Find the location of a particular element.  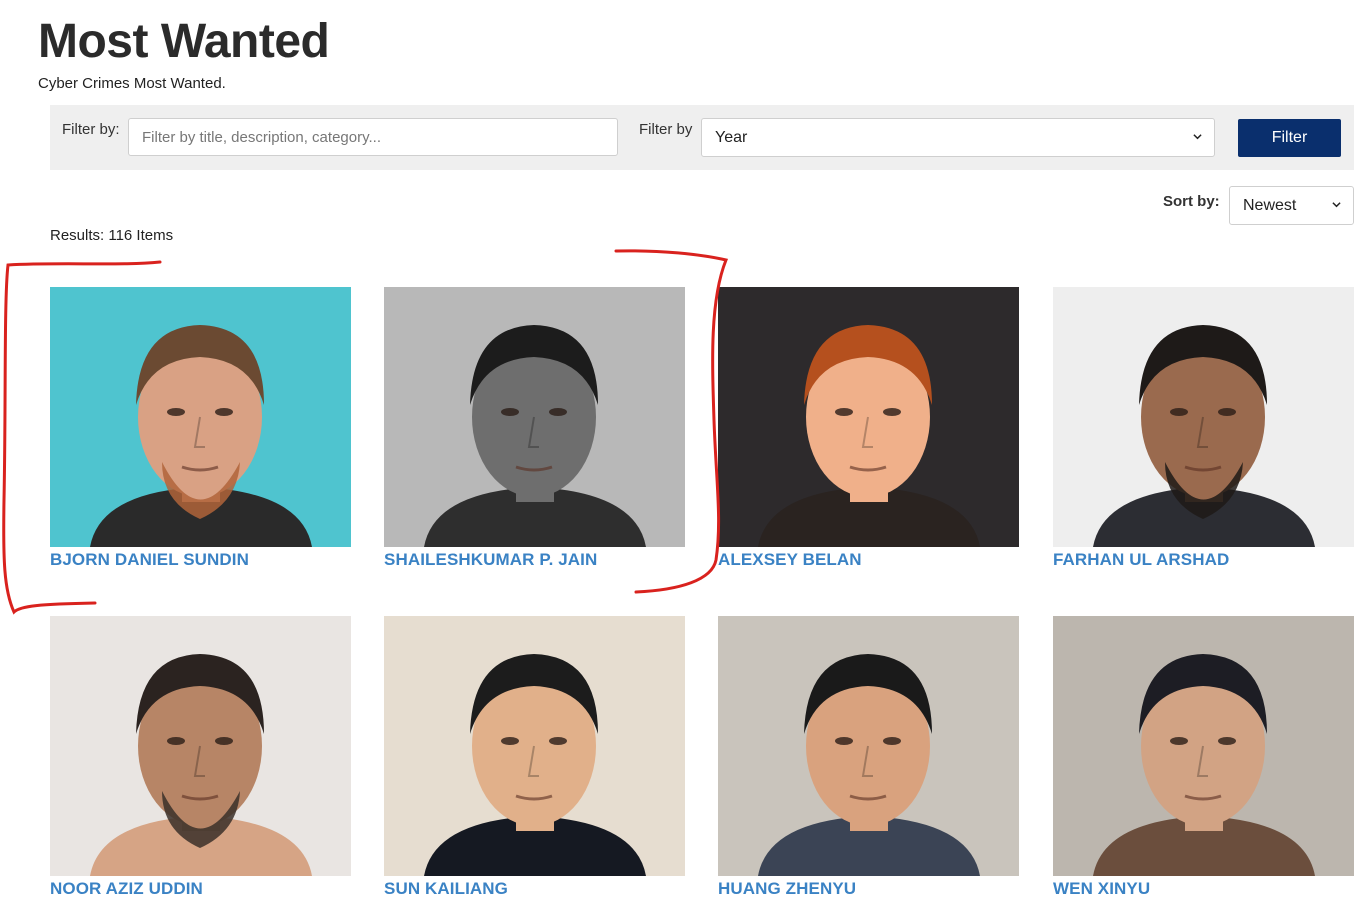

text-filter-label: Filter by: is located at coordinates (91, 129).